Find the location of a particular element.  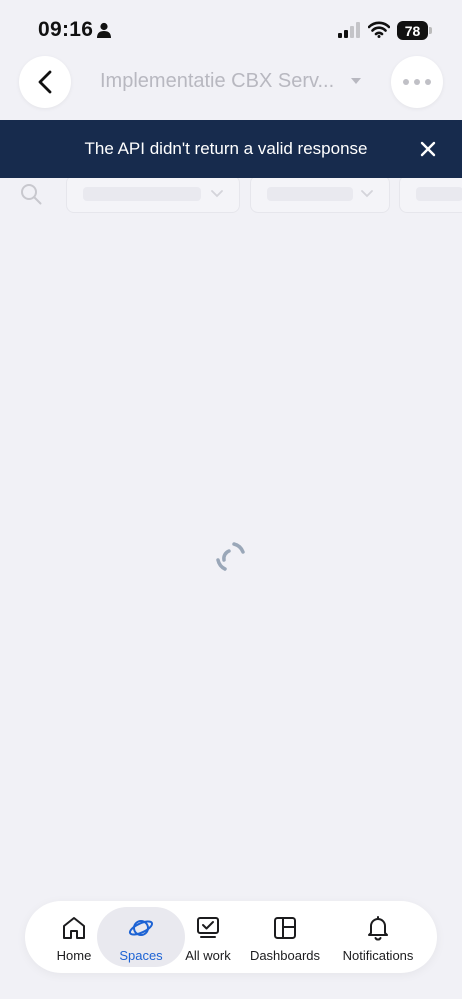

nav-label: Spaces is located at coordinates (141, 955).